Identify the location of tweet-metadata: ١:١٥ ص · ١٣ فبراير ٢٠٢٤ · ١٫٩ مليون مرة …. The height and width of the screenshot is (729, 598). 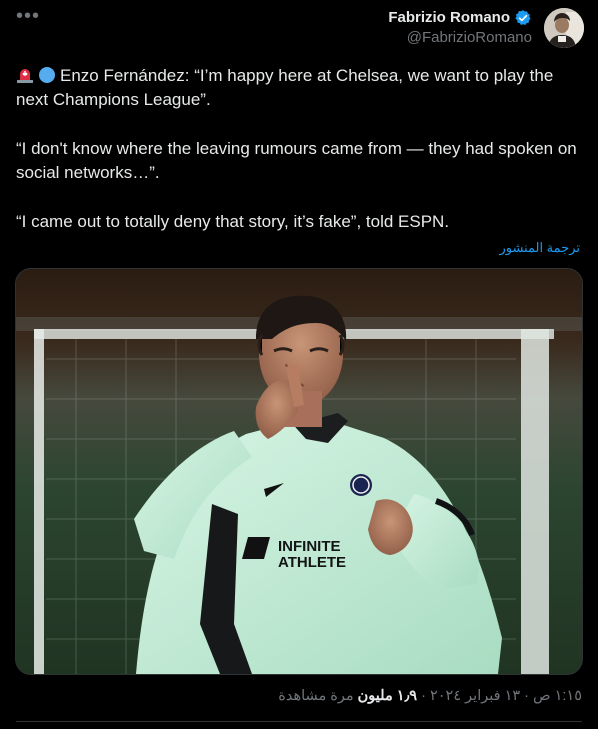
(430, 696).